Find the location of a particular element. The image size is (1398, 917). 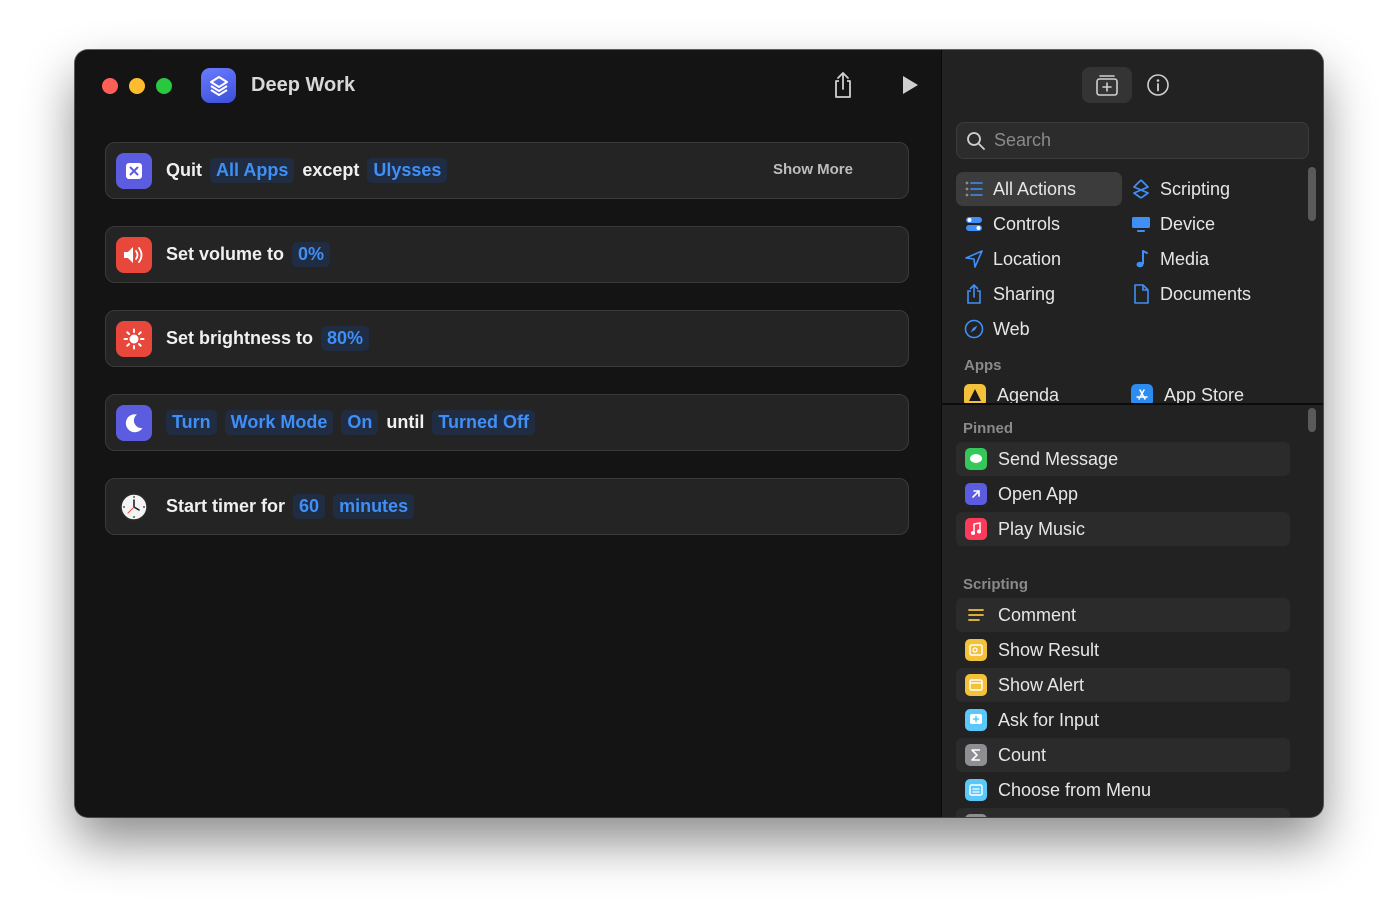

category-media: Media is located at coordinates (1206, 259).